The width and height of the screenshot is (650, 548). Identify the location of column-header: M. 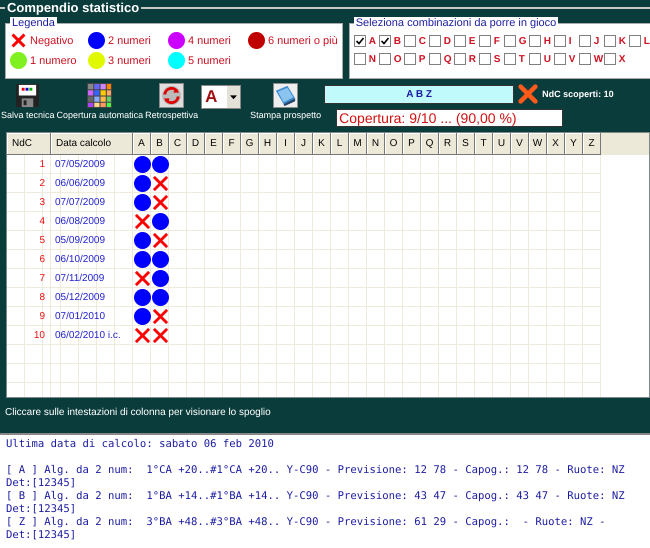
(358, 144).